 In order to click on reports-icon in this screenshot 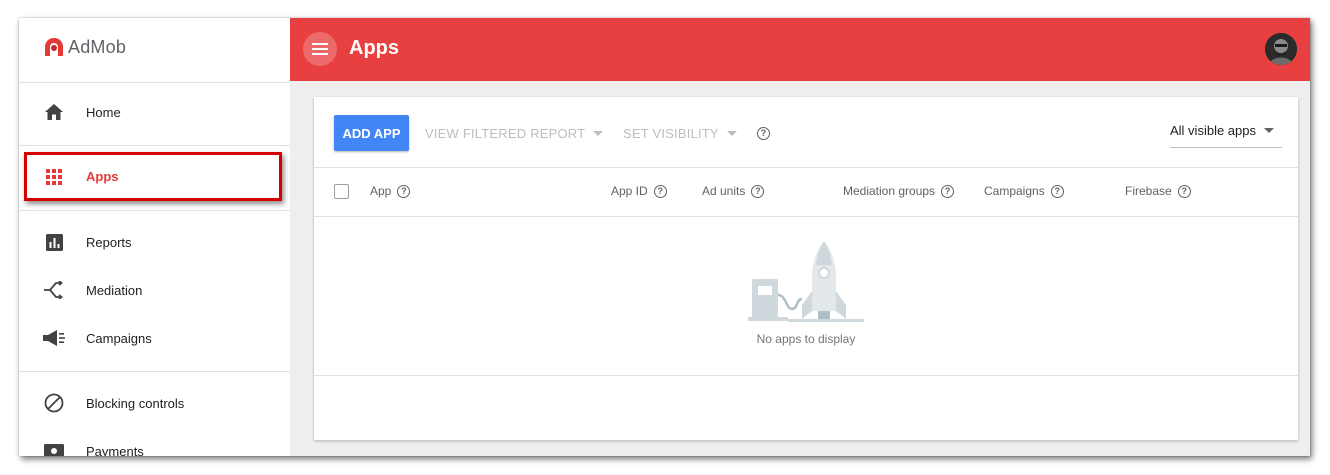, I will do `click(54, 242)`.